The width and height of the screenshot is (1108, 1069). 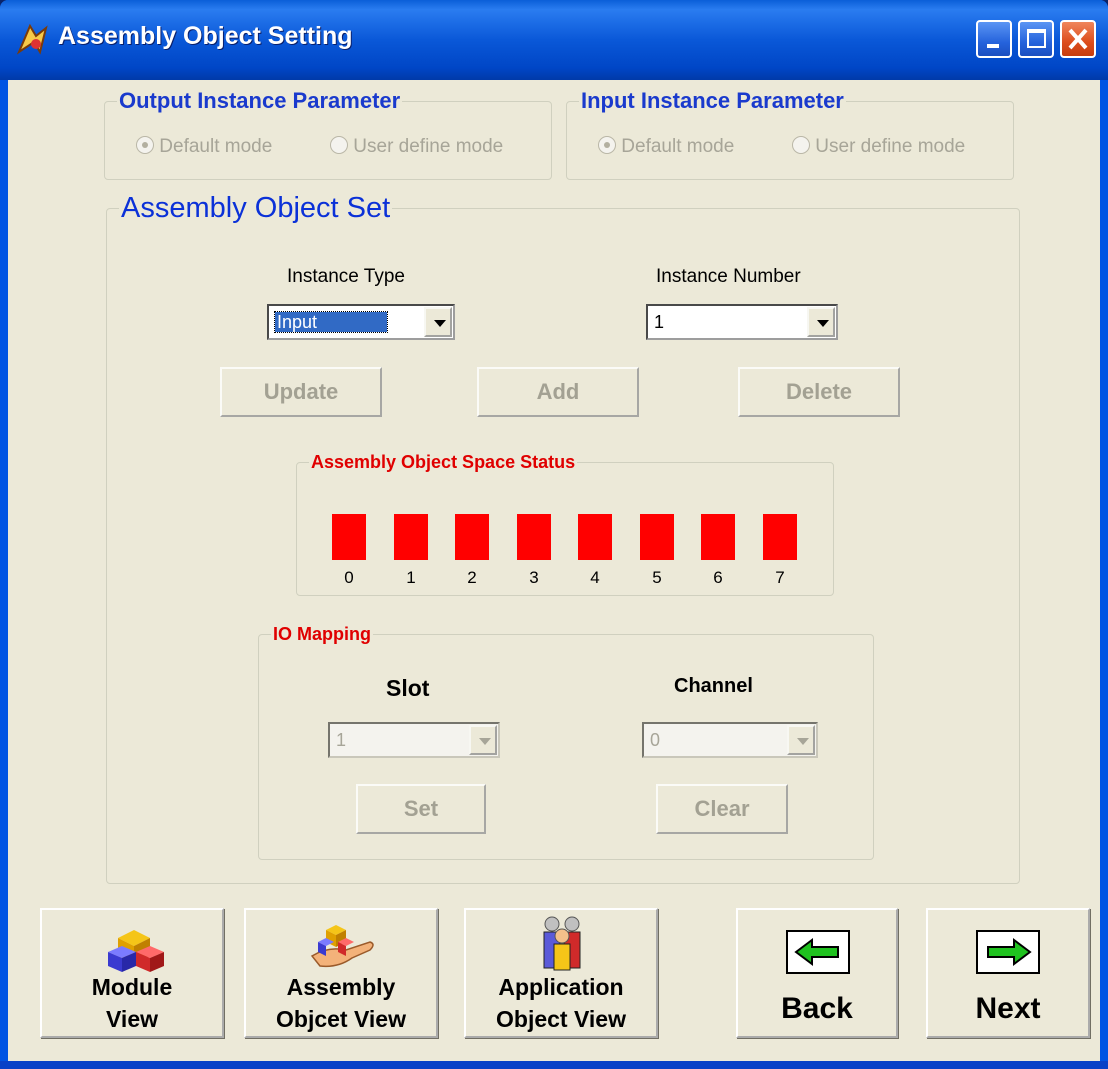 I want to click on assembly-view-line1: Assembly, so click(x=341, y=987).